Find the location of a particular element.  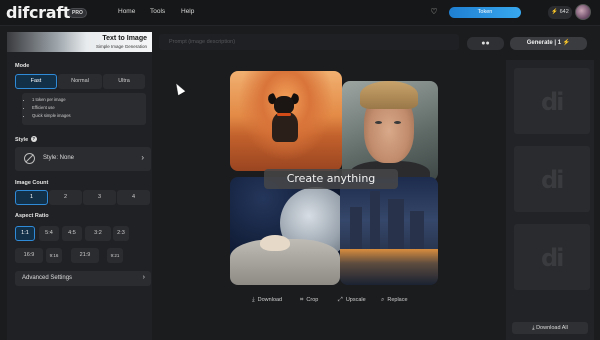

style-label: Style ? is located at coordinates (26, 139).